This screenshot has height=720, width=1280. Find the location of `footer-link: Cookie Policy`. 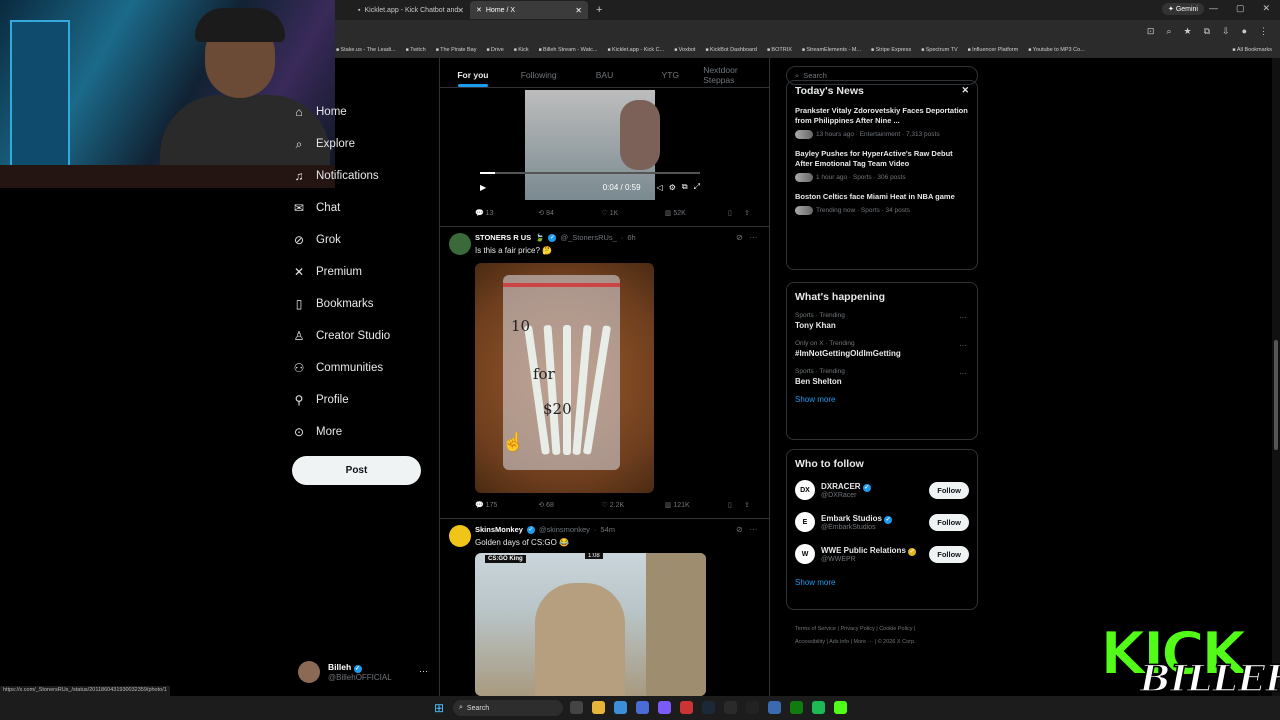

footer-link: Cookie Policy is located at coordinates (895, 629).